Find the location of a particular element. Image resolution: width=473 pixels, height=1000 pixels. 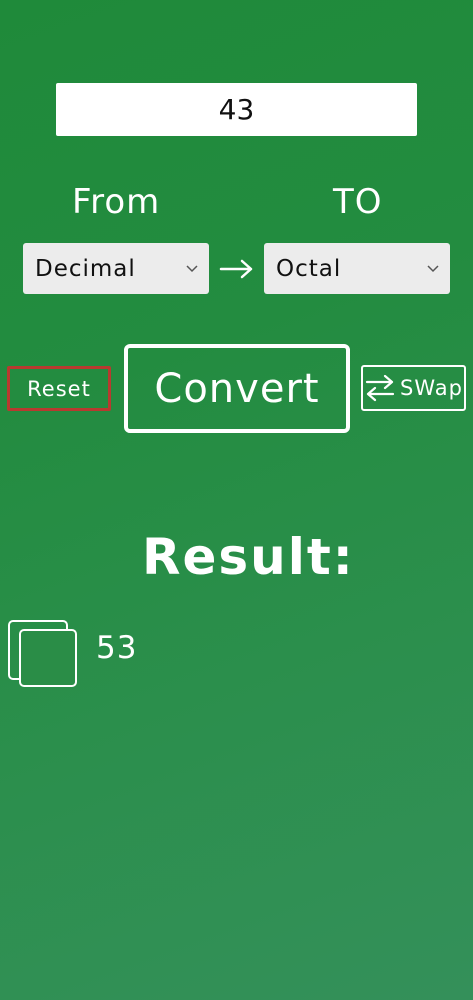

from-base-select: Decimal is located at coordinates (116, 268).